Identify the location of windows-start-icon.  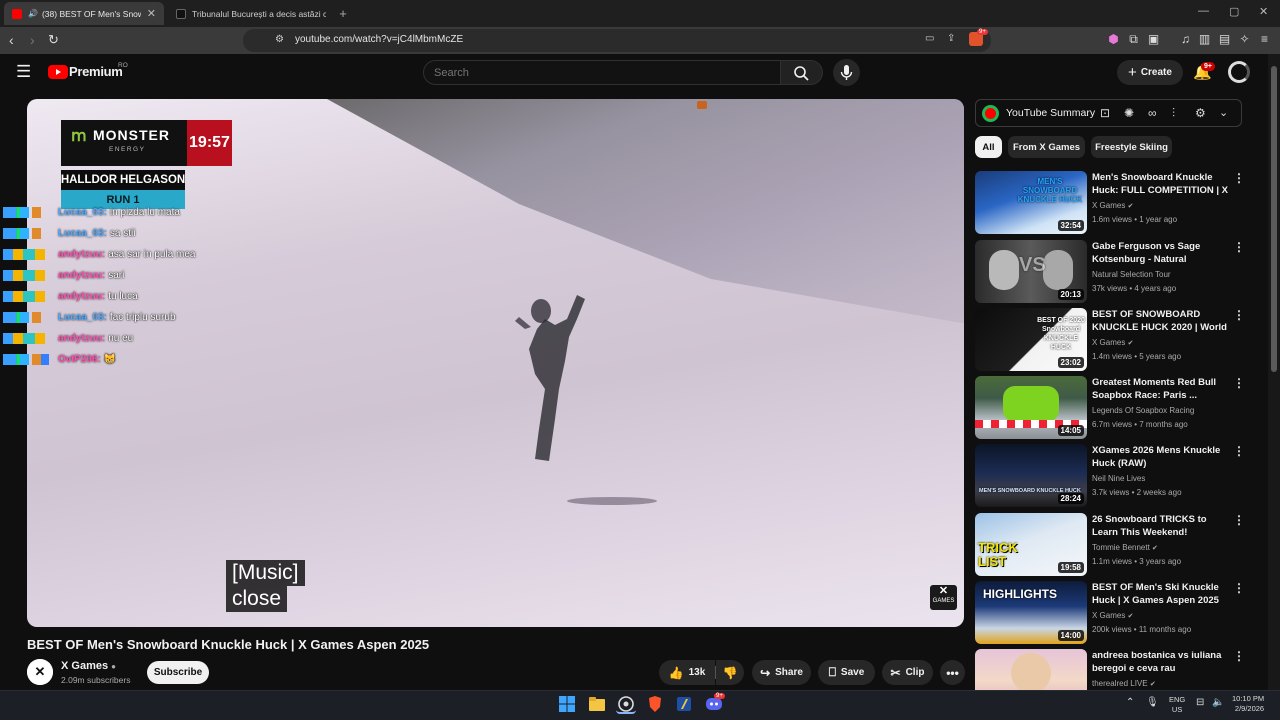
(567, 704).